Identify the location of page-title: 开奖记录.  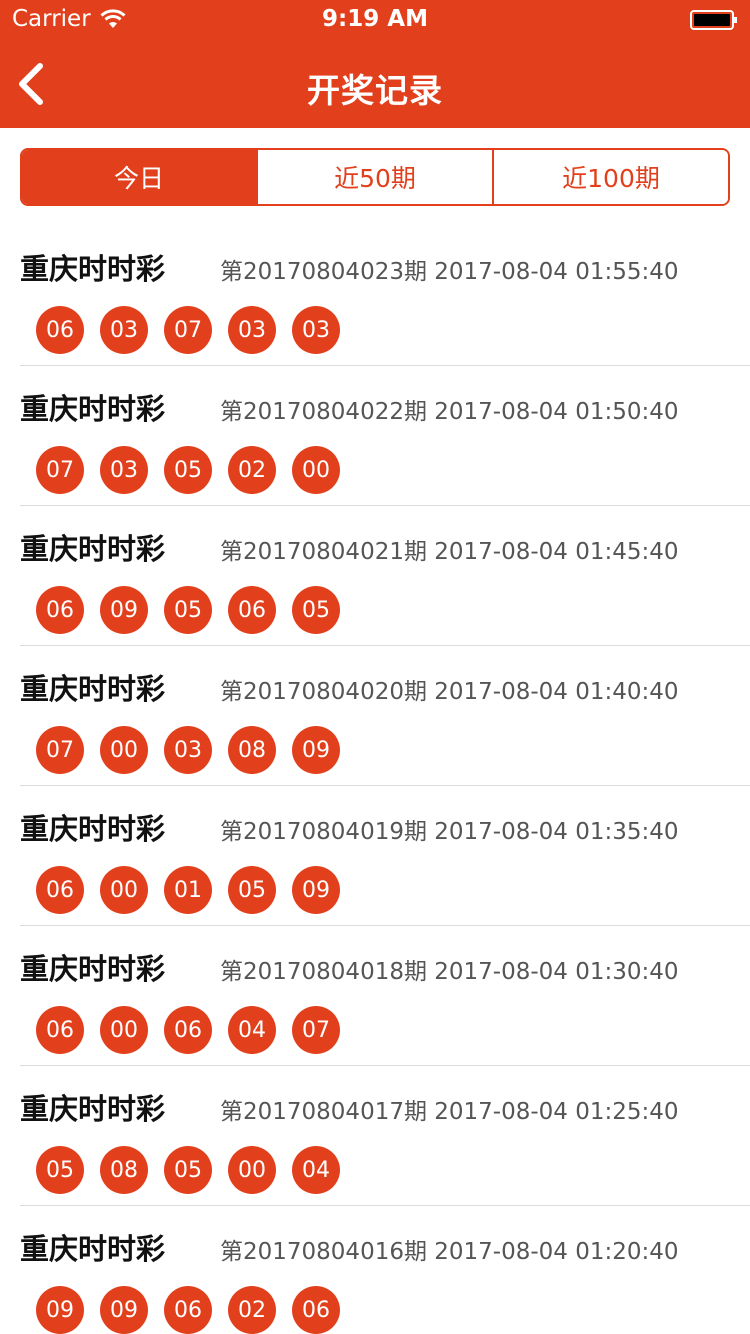
(375, 90).